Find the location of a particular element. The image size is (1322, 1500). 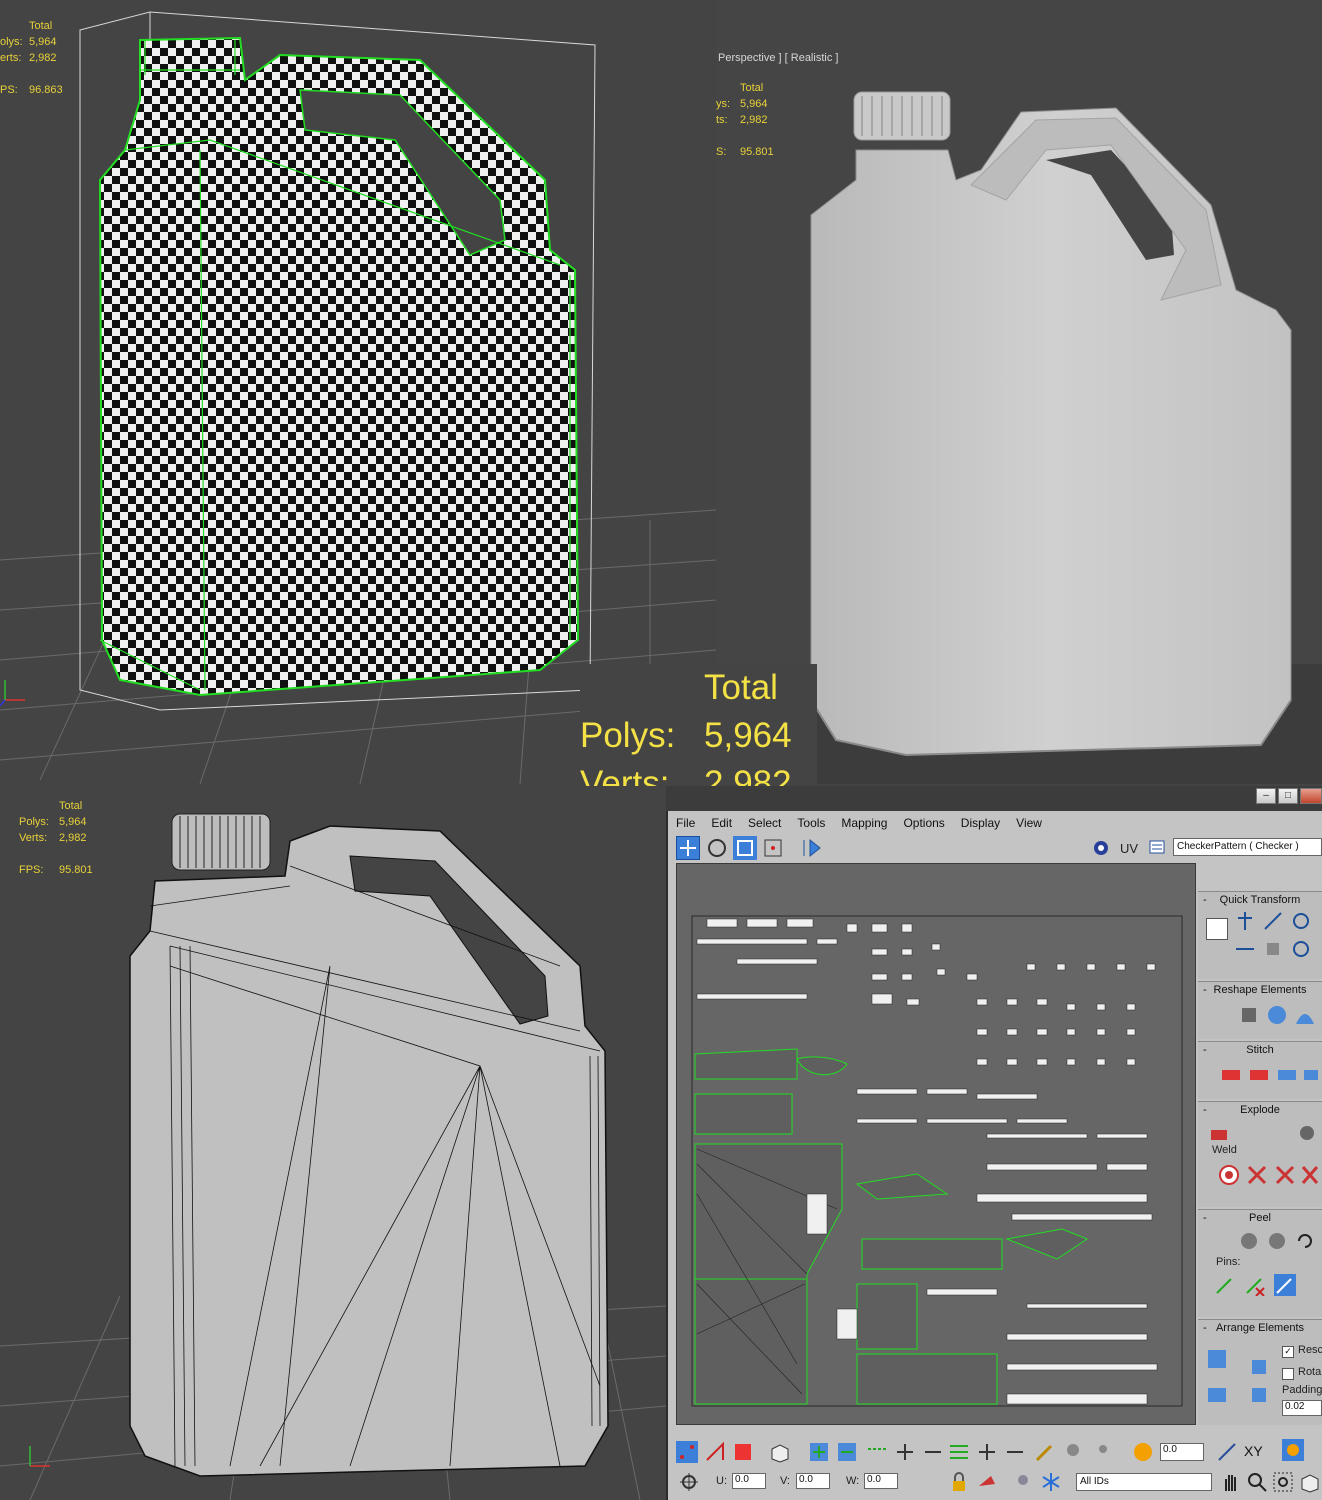

menu-edit: Edit is located at coordinates (721, 823).